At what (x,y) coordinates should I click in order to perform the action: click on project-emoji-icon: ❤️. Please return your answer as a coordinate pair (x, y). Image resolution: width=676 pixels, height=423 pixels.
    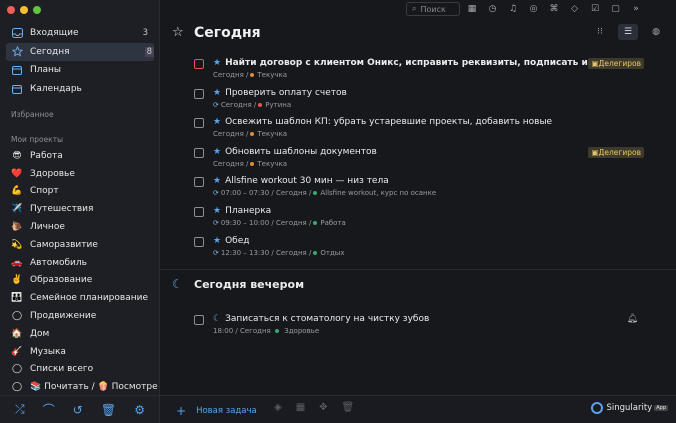
    Looking at the image, I should click on (17, 173).